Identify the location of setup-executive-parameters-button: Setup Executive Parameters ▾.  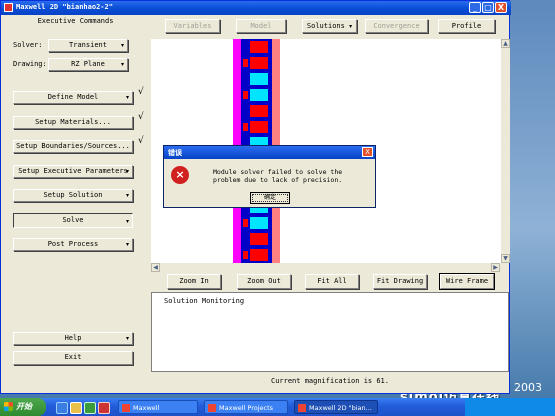
(73, 171).